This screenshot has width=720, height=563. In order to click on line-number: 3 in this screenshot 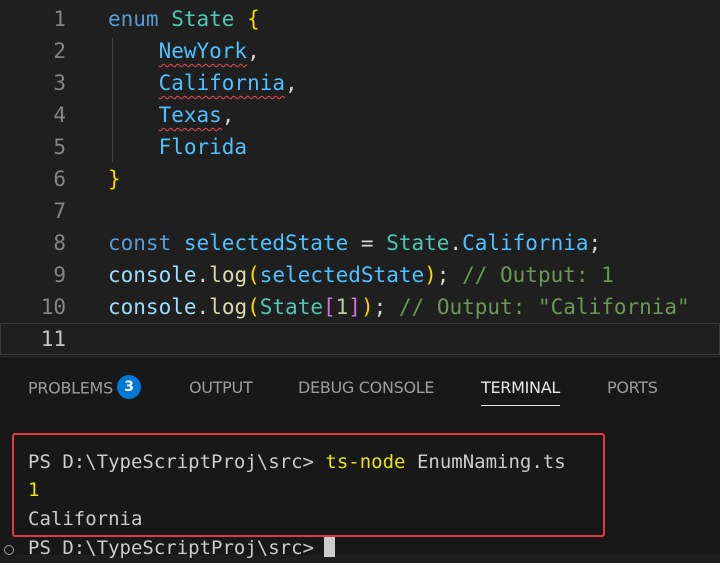, I will do `click(59, 83)`.